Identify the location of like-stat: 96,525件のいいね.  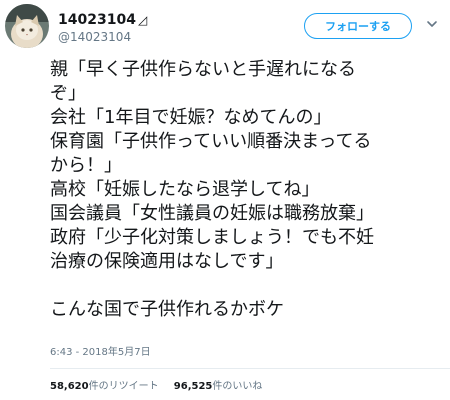
(218, 387).